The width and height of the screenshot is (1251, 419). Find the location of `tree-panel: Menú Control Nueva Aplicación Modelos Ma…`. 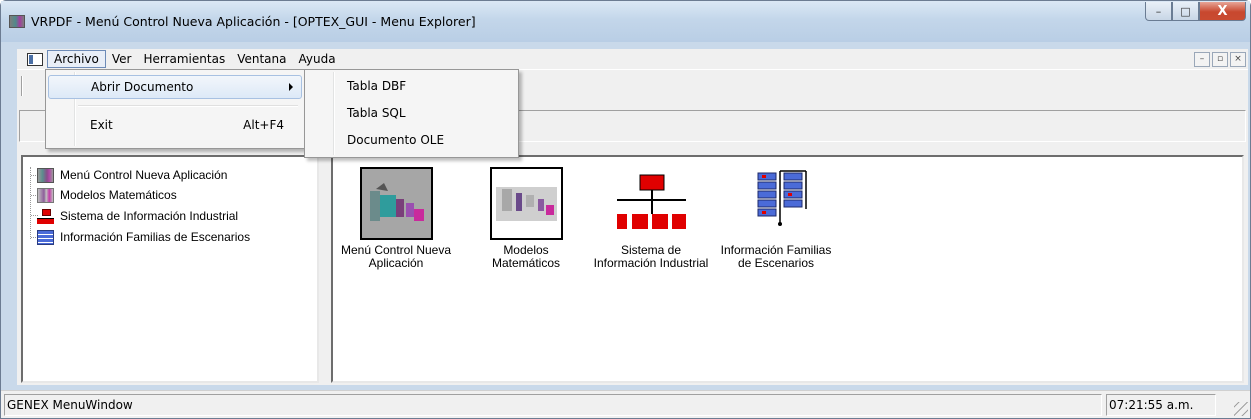

tree-panel: Menú Control Nueva Aplicación Modelos Ma… is located at coordinates (170, 269).